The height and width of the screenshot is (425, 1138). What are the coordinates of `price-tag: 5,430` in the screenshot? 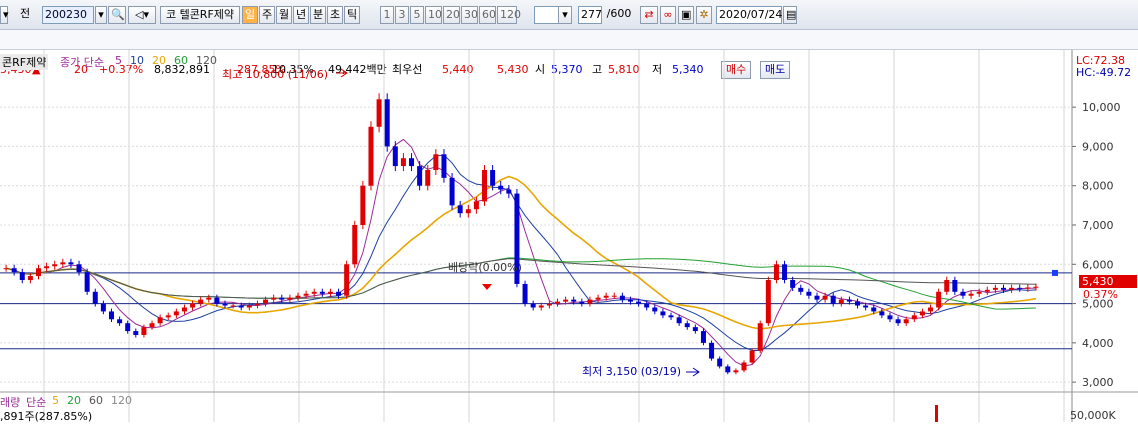 It's located at (1108, 281).